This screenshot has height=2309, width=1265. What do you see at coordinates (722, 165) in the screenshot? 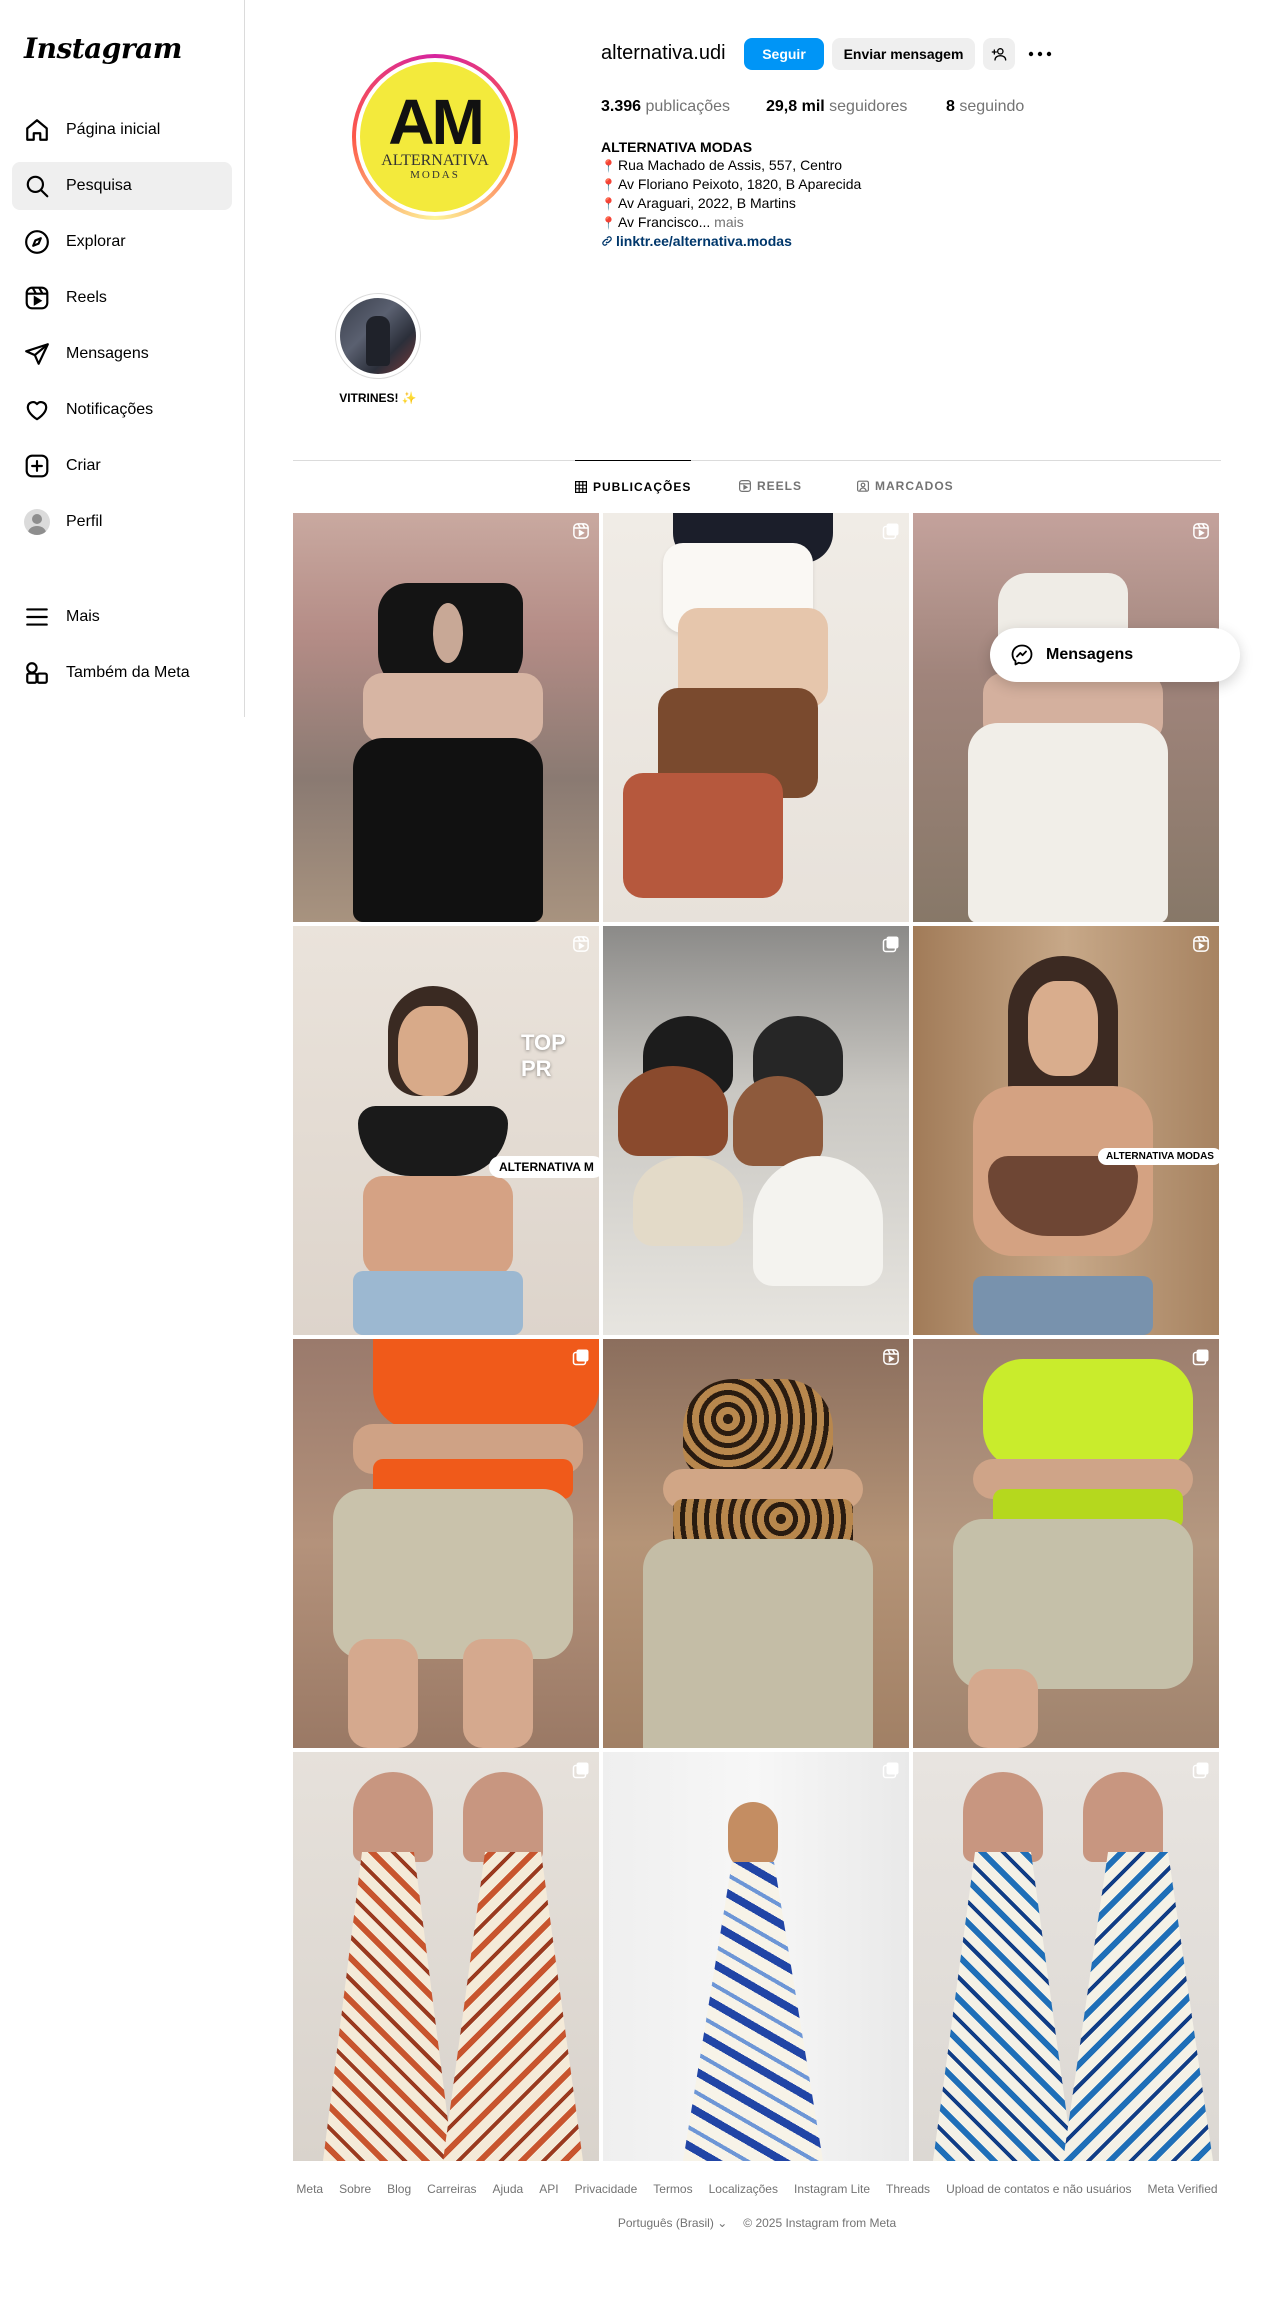
I see `bio-line: 📍 Rua Machado de Assis, 557, Centro` at bounding box center [722, 165].